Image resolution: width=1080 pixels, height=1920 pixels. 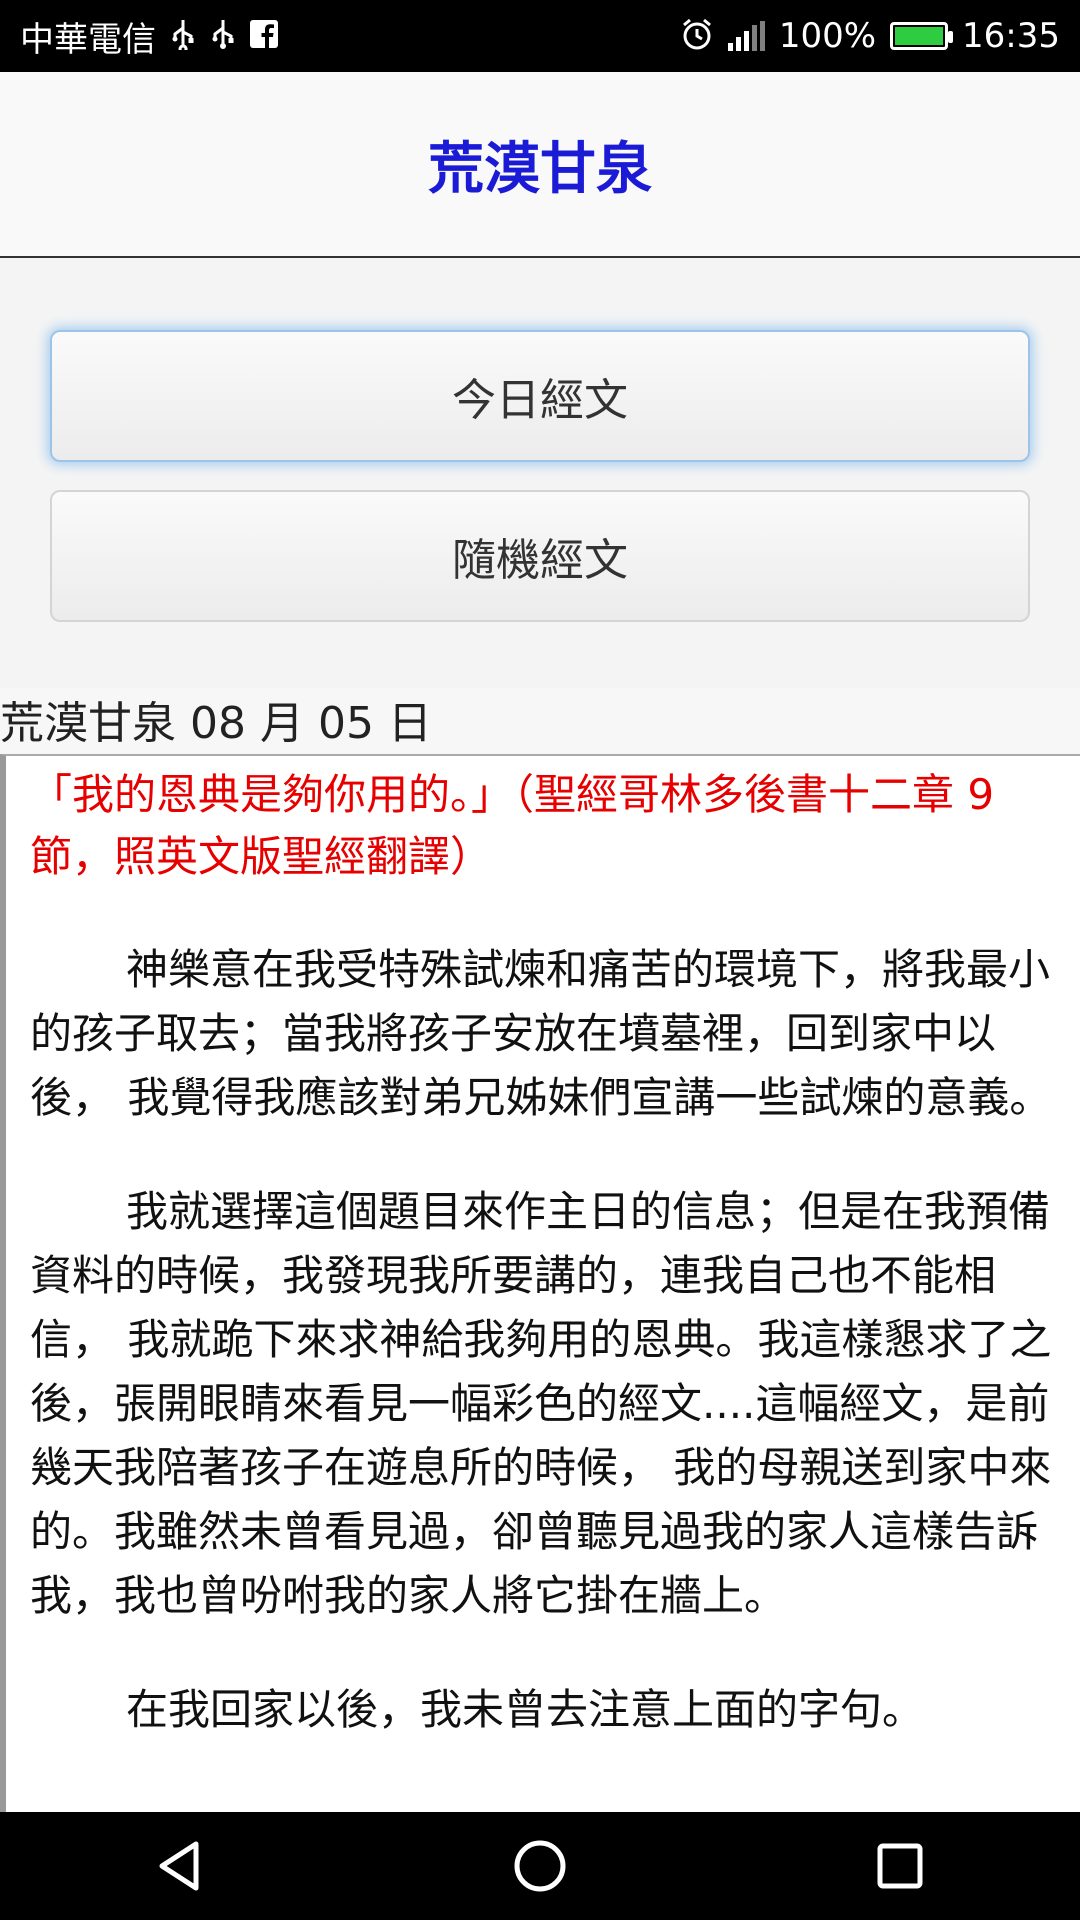 What do you see at coordinates (264, 36) in the screenshot?
I see `facebook-icon` at bounding box center [264, 36].